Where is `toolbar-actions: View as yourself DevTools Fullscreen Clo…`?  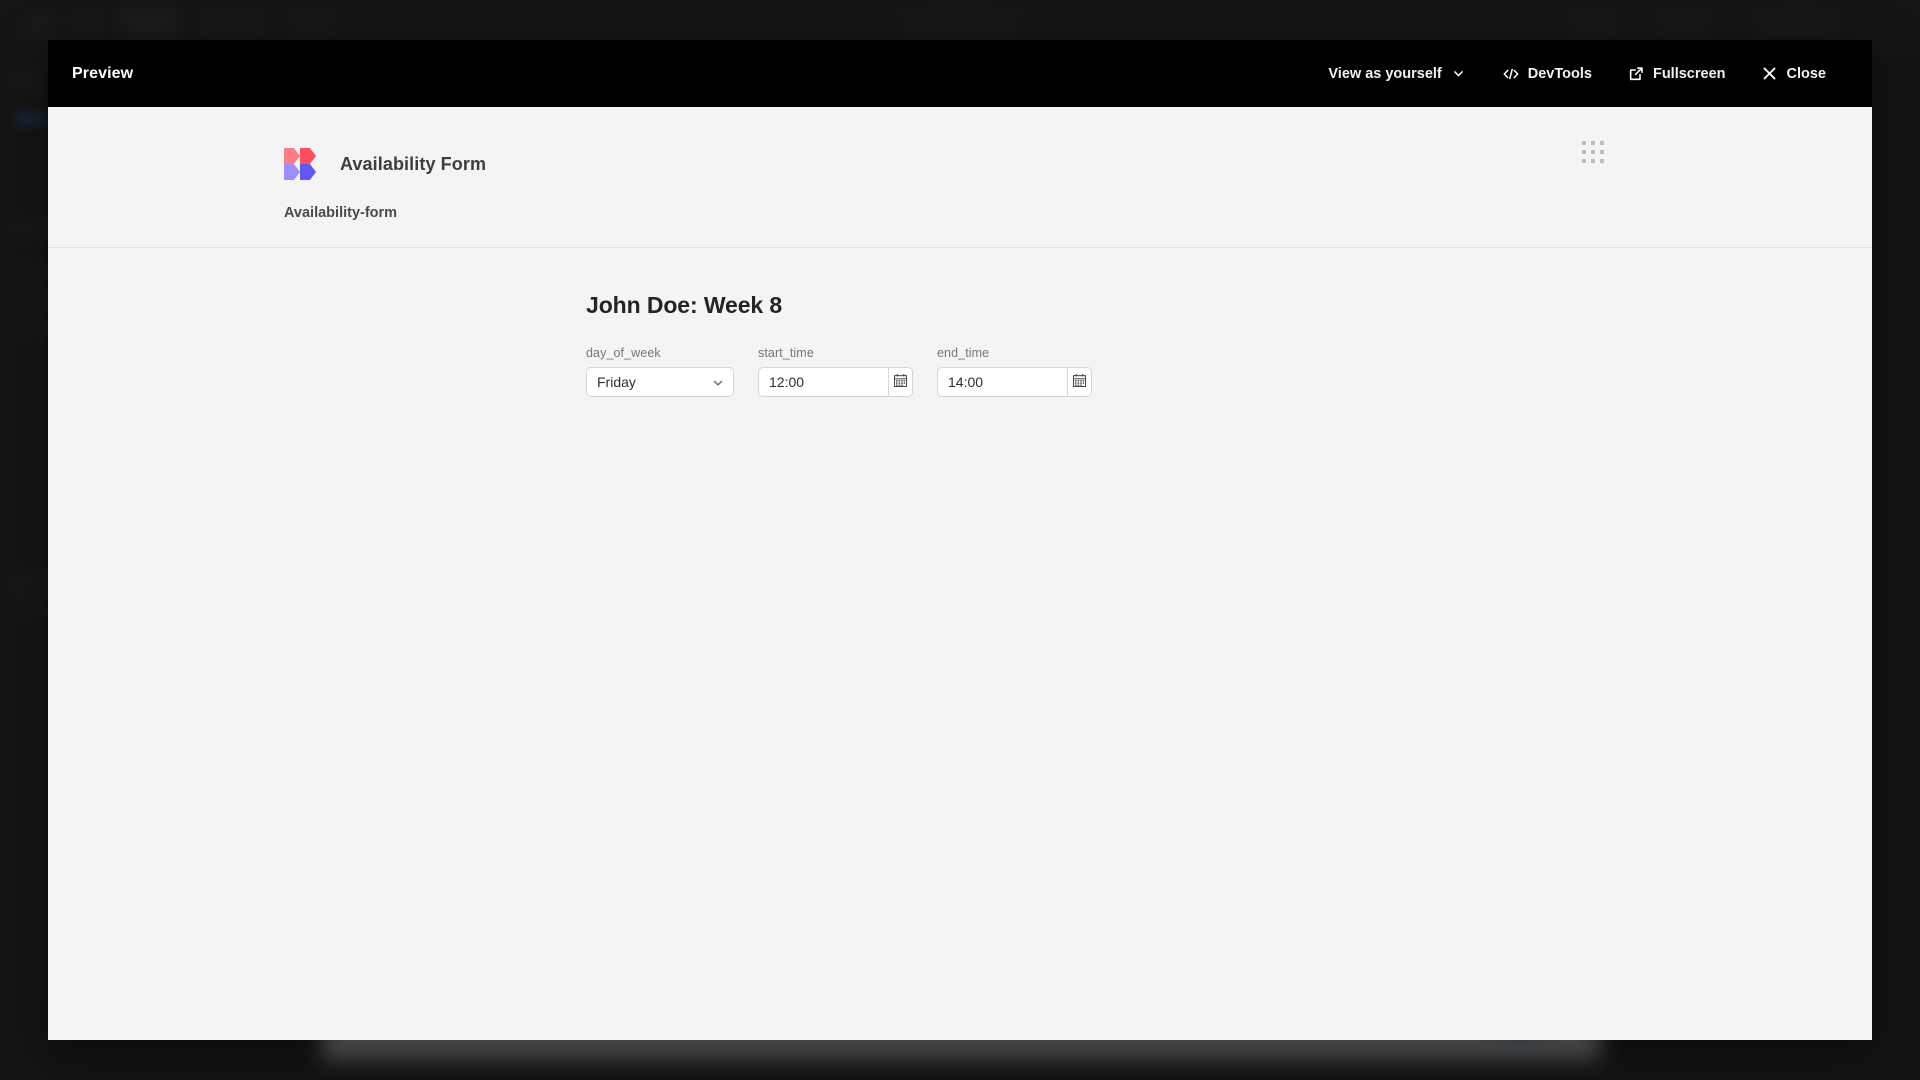 toolbar-actions: View as yourself DevTools Fullscreen Clo… is located at coordinates (1577, 74).